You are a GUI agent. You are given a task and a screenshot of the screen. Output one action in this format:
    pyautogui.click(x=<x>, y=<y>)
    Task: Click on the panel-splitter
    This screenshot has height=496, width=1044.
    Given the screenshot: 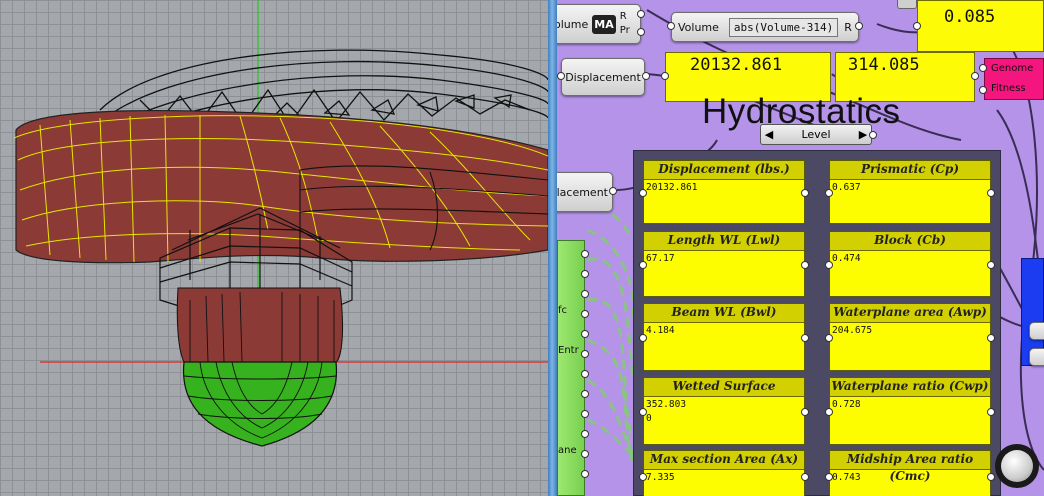 What is the action you would take?
    pyautogui.click(x=552, y=248)
    